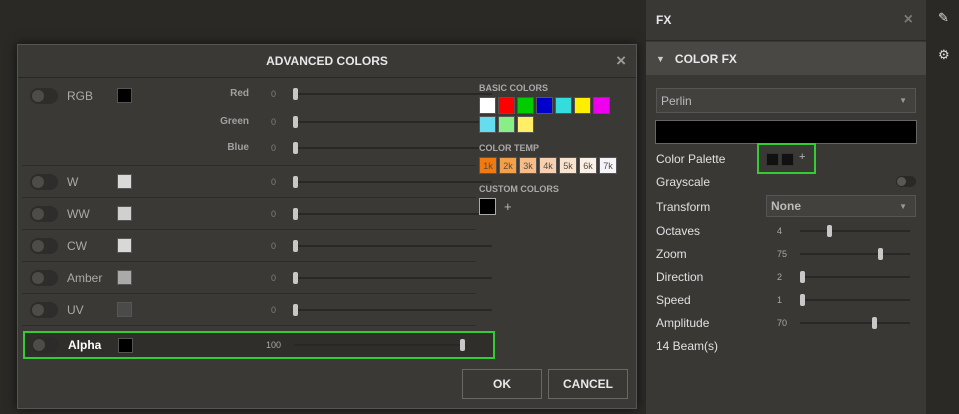 This screenshot has height=414, width=959. I want to click on color-temp-swatch: 1k, so click(488, 165).